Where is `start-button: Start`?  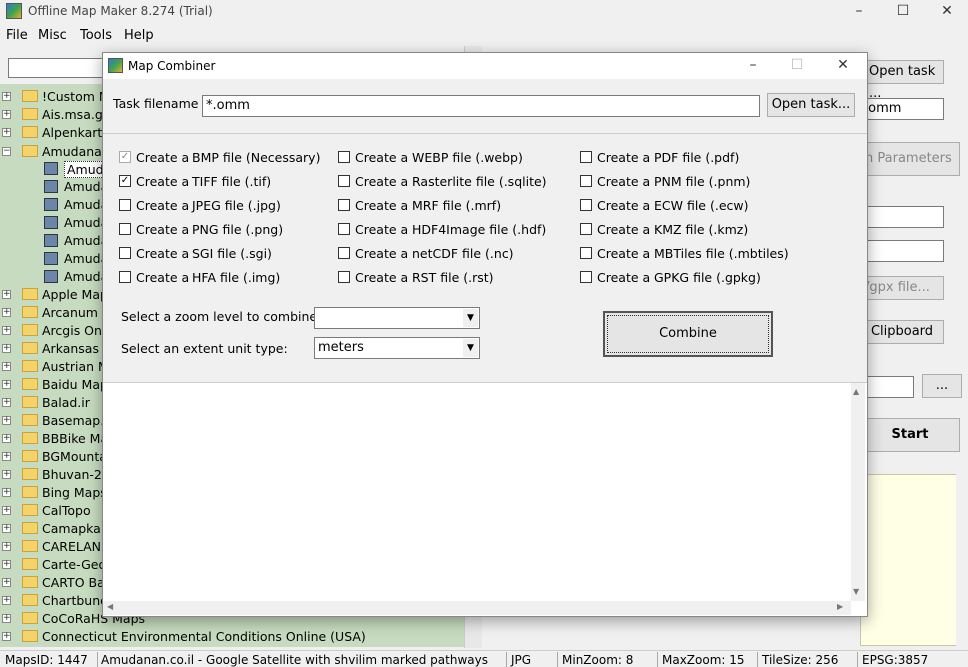
start-button: Start is located at coordinates (910, 435).